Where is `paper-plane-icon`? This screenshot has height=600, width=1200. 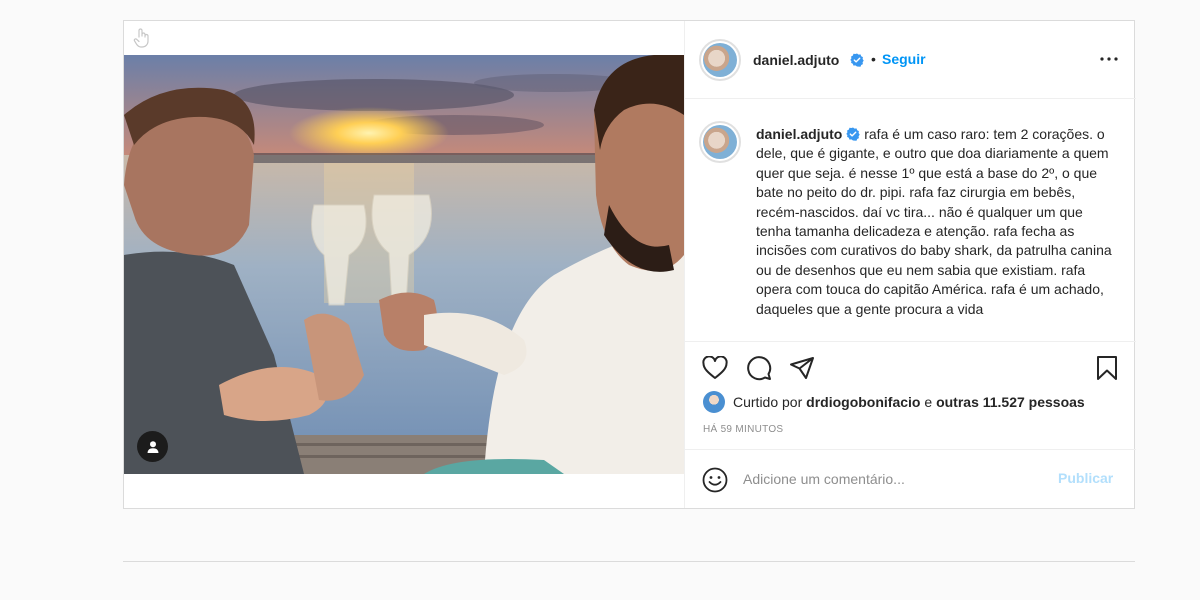
paper-plane-icon is located at coordinates (802, 368).